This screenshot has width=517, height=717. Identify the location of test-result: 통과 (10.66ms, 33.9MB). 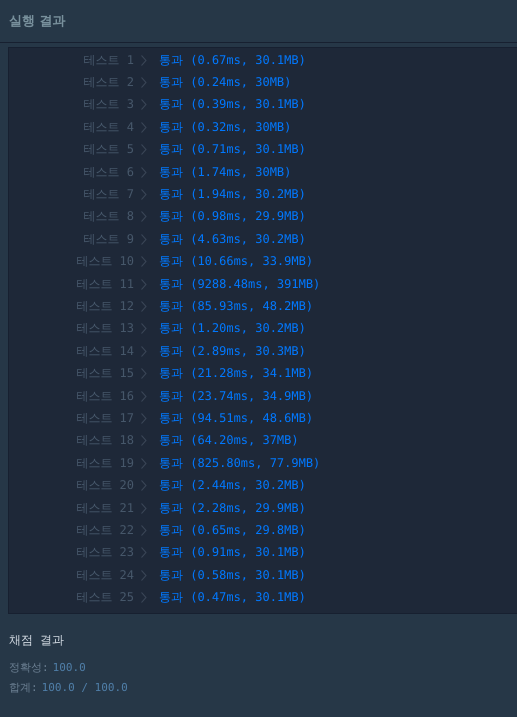
(236, 261).